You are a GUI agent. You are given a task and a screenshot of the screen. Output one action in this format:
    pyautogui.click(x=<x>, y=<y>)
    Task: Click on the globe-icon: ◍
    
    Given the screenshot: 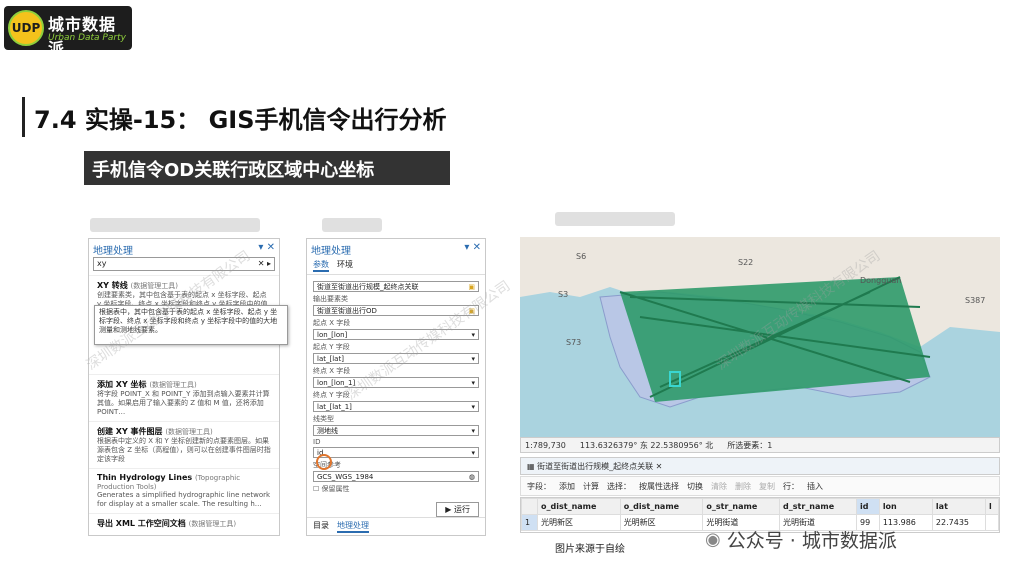 What is the action you would take?
    pyautogui.click(x=471, y=476)
    